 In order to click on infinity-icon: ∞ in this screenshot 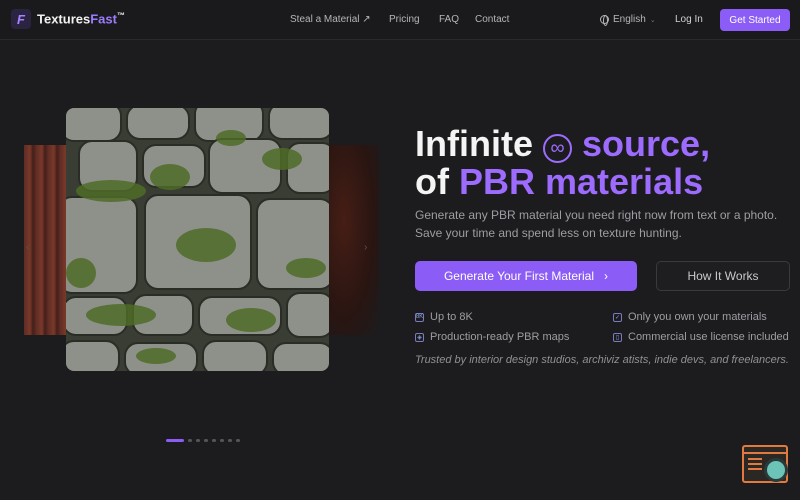, I will do `click(557, 148)`.